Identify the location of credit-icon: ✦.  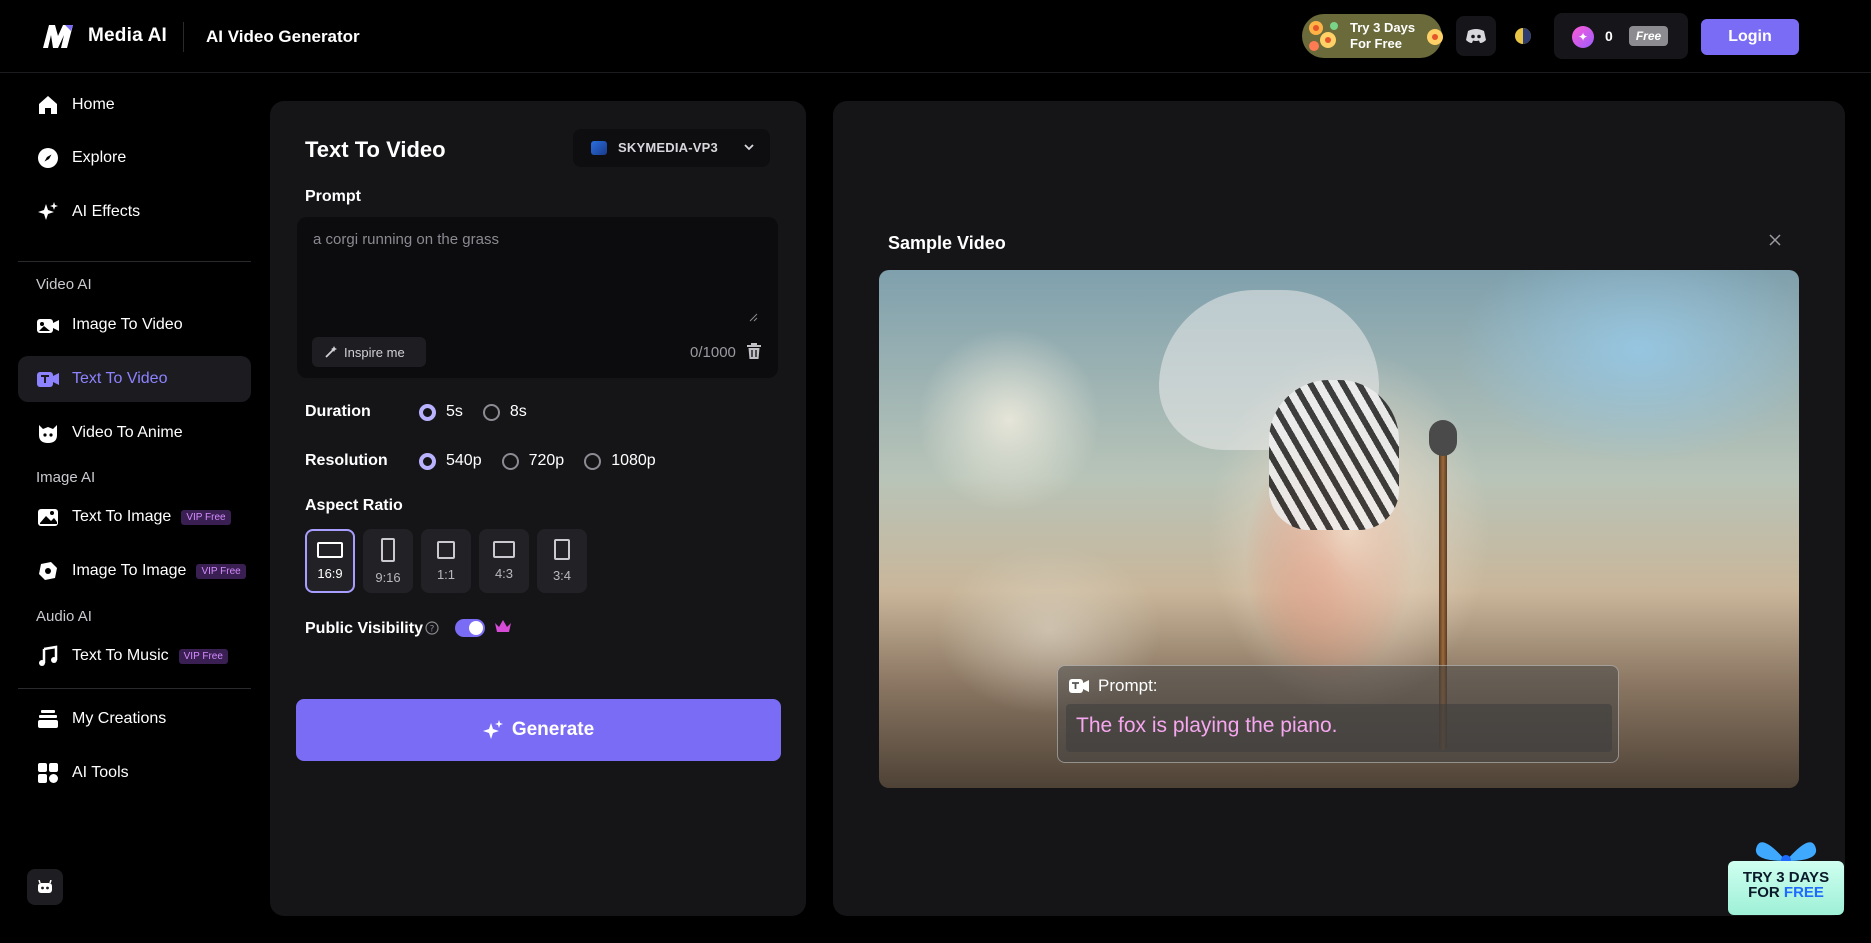
(1583, 37).